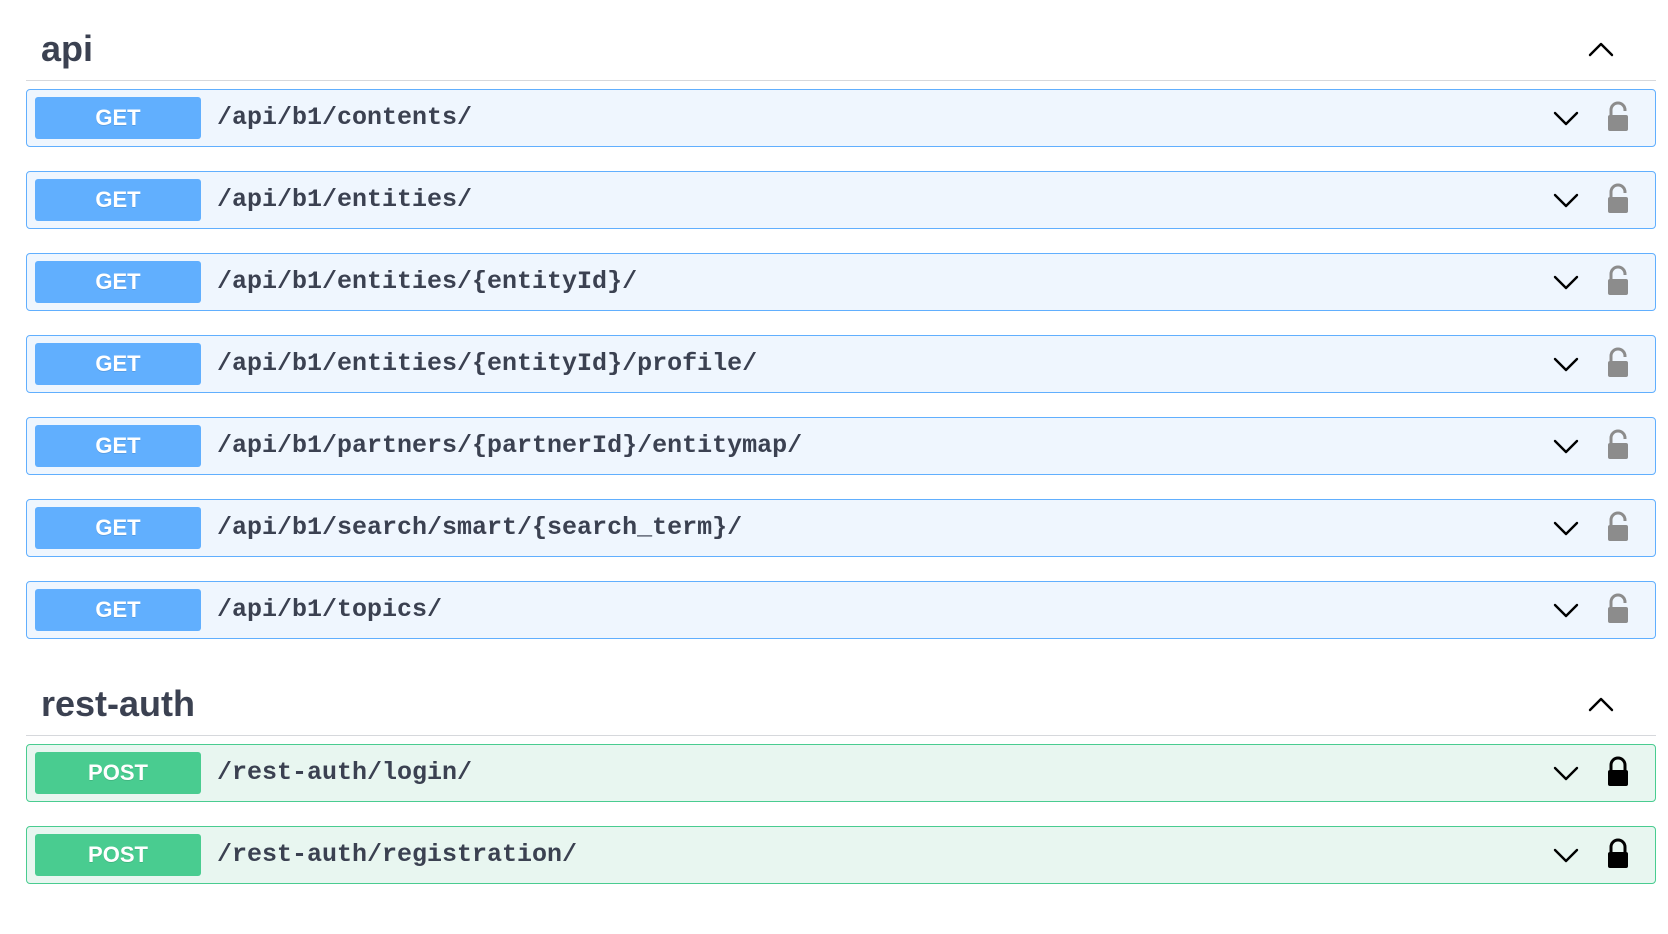 This screenshot has height=934, width=1668. I want to click on section-title: api, so click(67, 48).